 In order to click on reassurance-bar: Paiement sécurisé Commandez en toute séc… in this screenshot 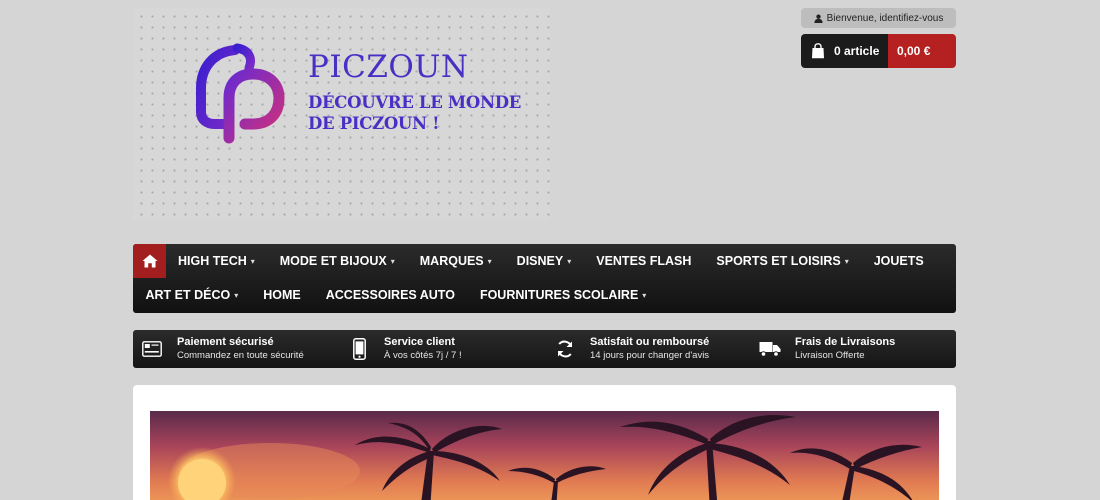, I will do `click(544, 349)`.